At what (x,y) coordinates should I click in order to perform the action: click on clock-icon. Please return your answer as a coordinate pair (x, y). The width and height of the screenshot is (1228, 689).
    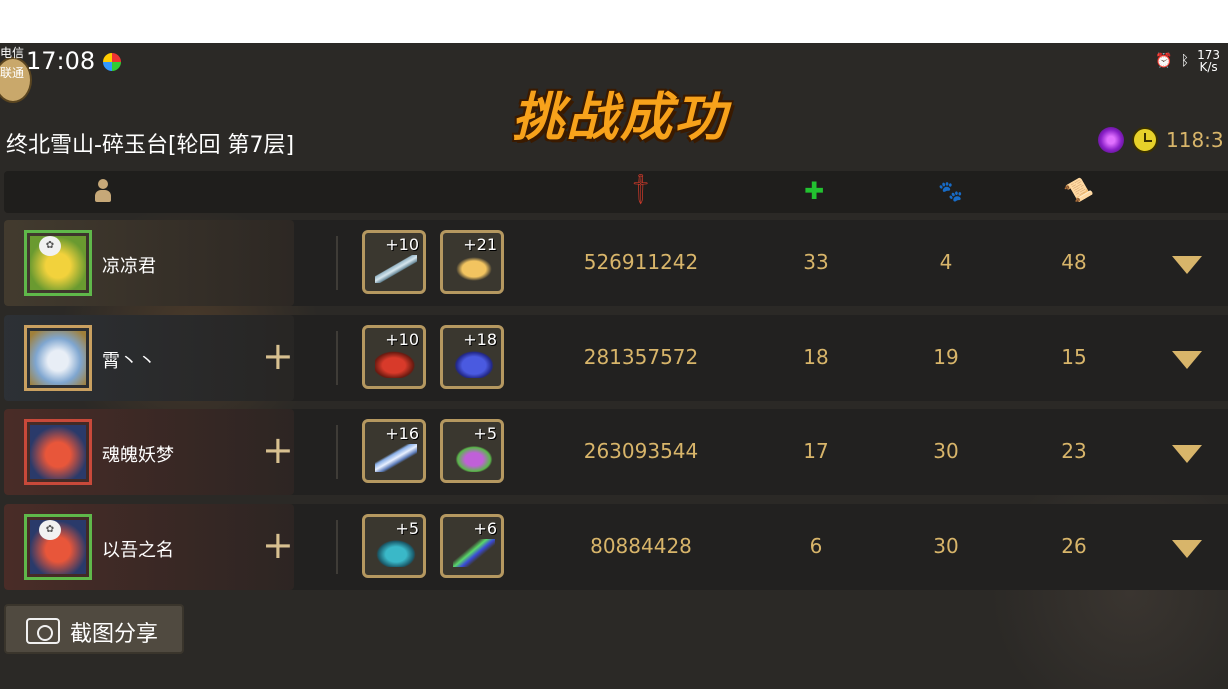
    Looking at the image, I should click on (1145, 140).